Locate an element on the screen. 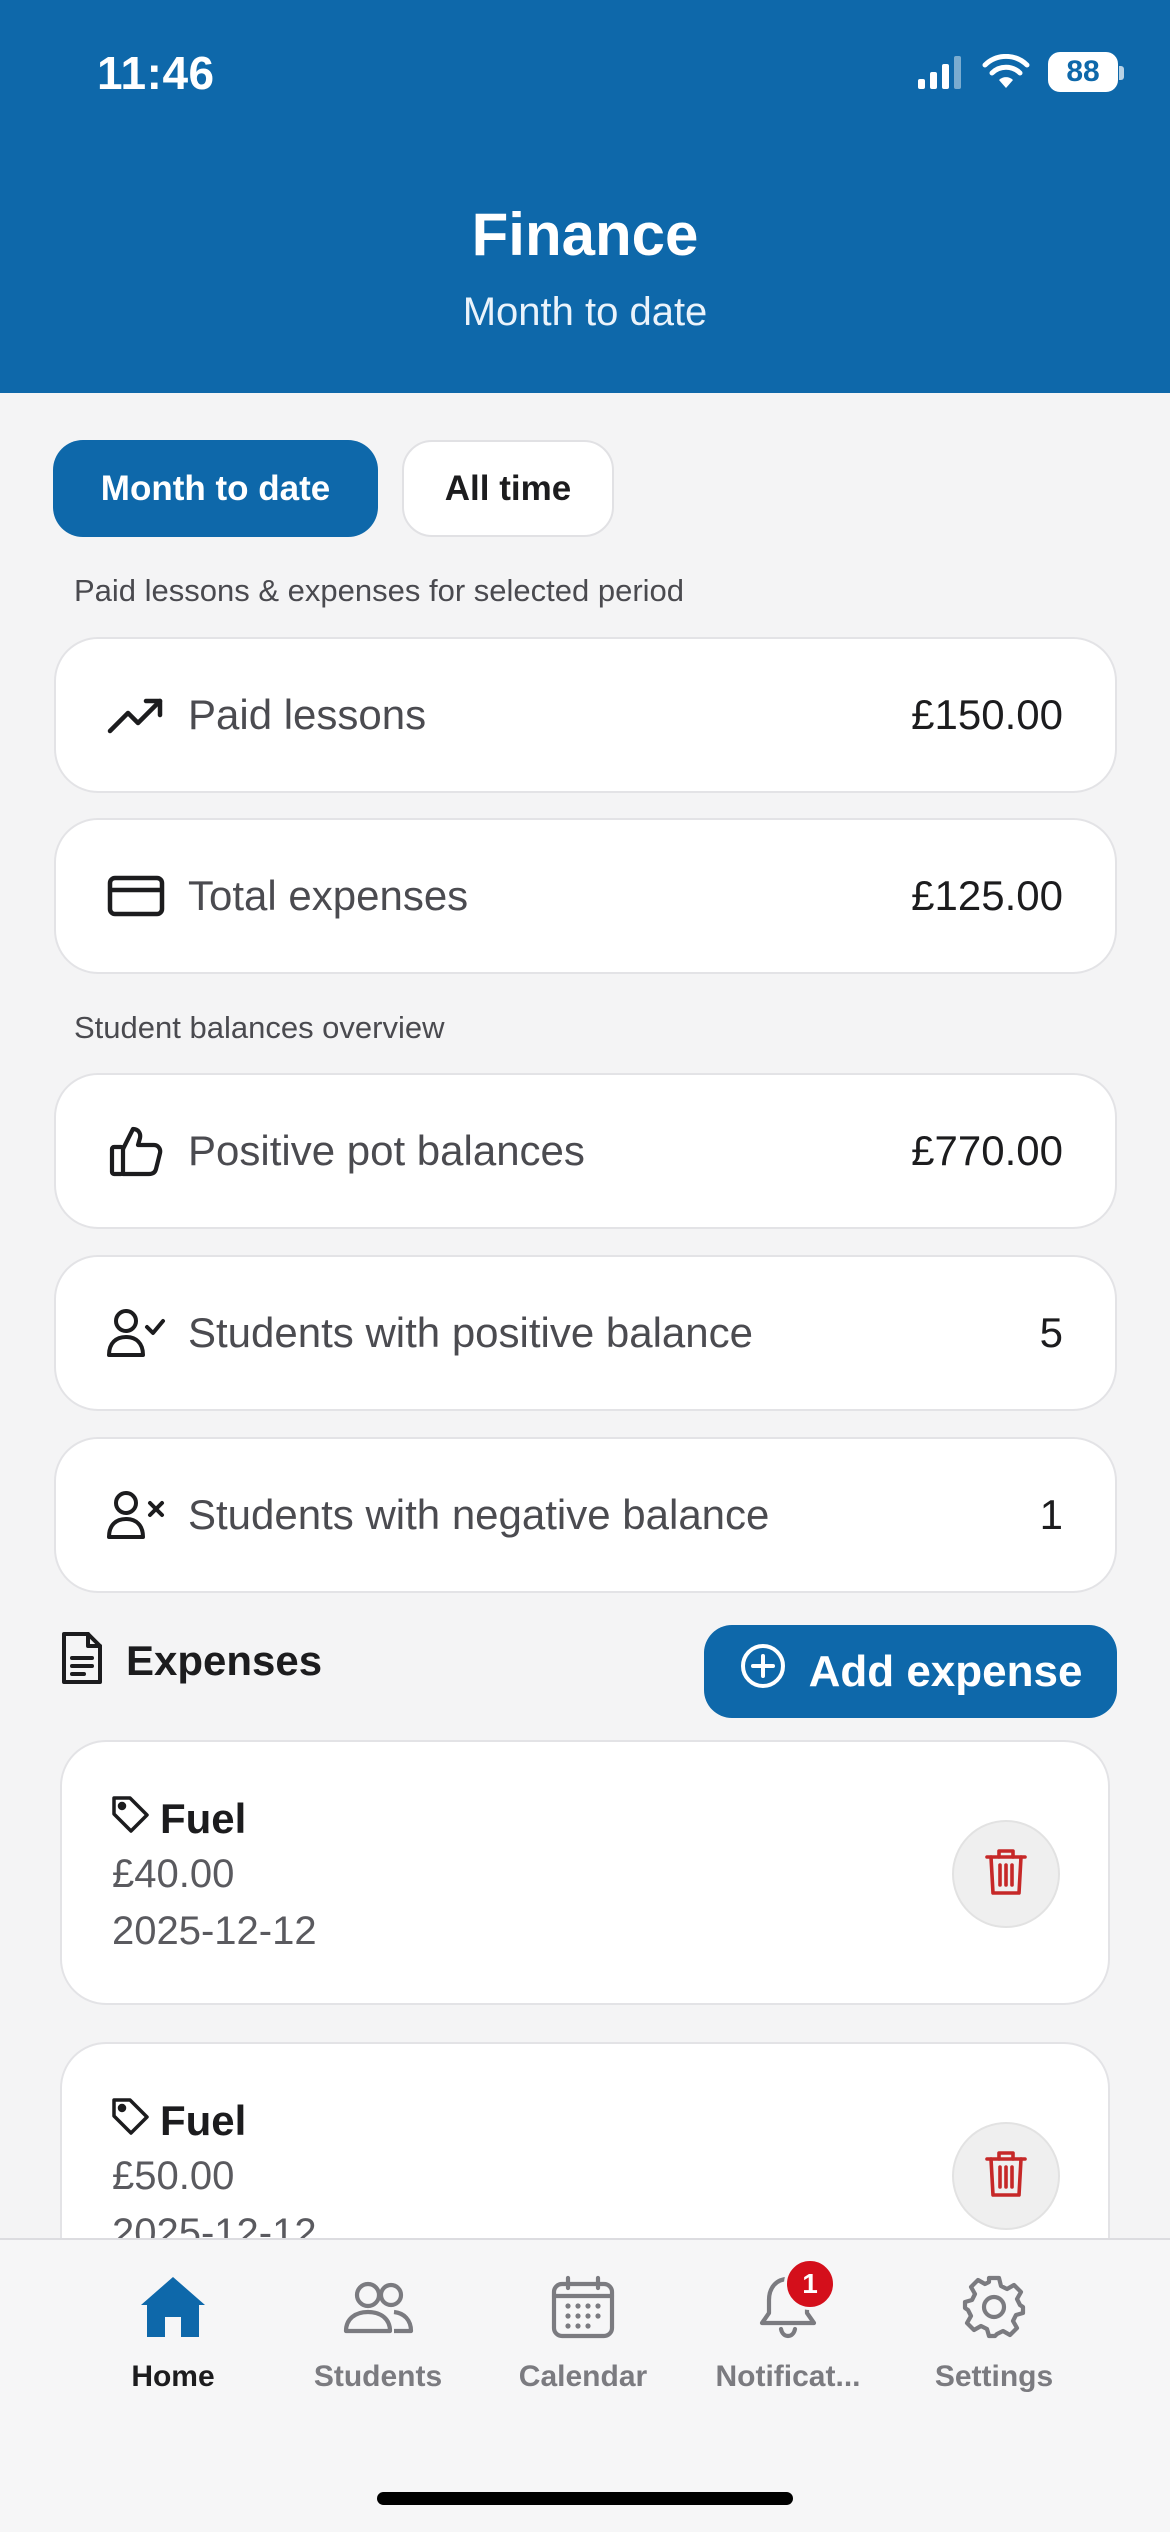 This screenshot has width=1170, height=2532. tab-label: Settings is located at coordinates (994, 2376).